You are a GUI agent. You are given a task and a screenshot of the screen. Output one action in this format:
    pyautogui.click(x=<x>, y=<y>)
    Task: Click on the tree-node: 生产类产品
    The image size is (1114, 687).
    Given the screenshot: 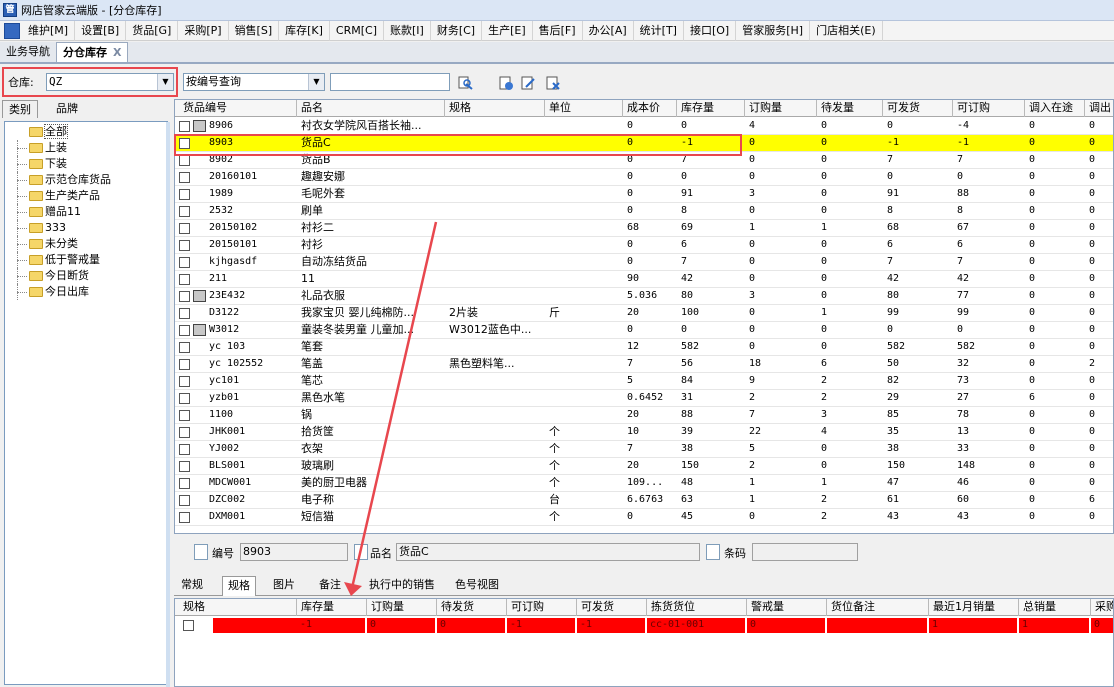 What is the action you would take?
    pyautogui.click(x=86, y=196)
    